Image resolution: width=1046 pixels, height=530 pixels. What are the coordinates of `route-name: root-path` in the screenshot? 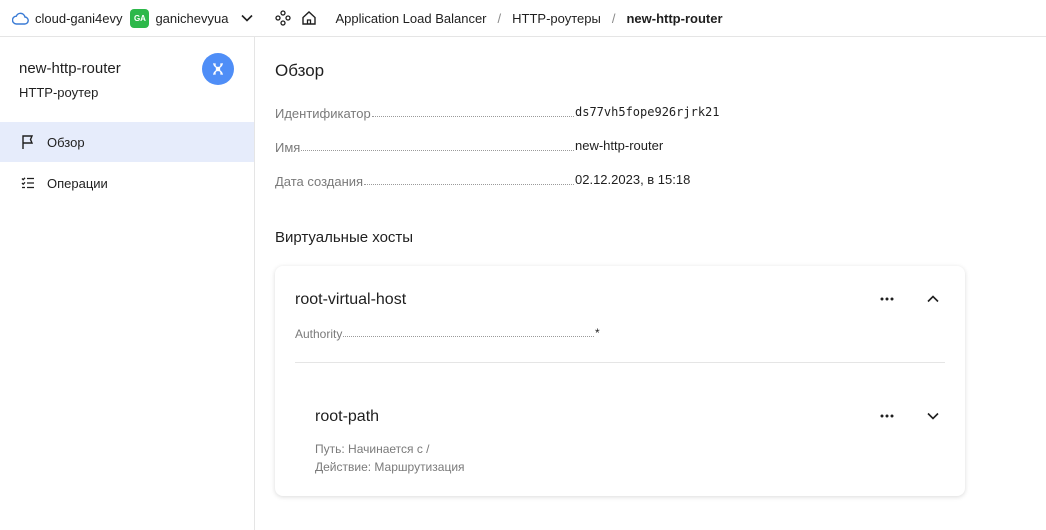 It's located at (347, 416).